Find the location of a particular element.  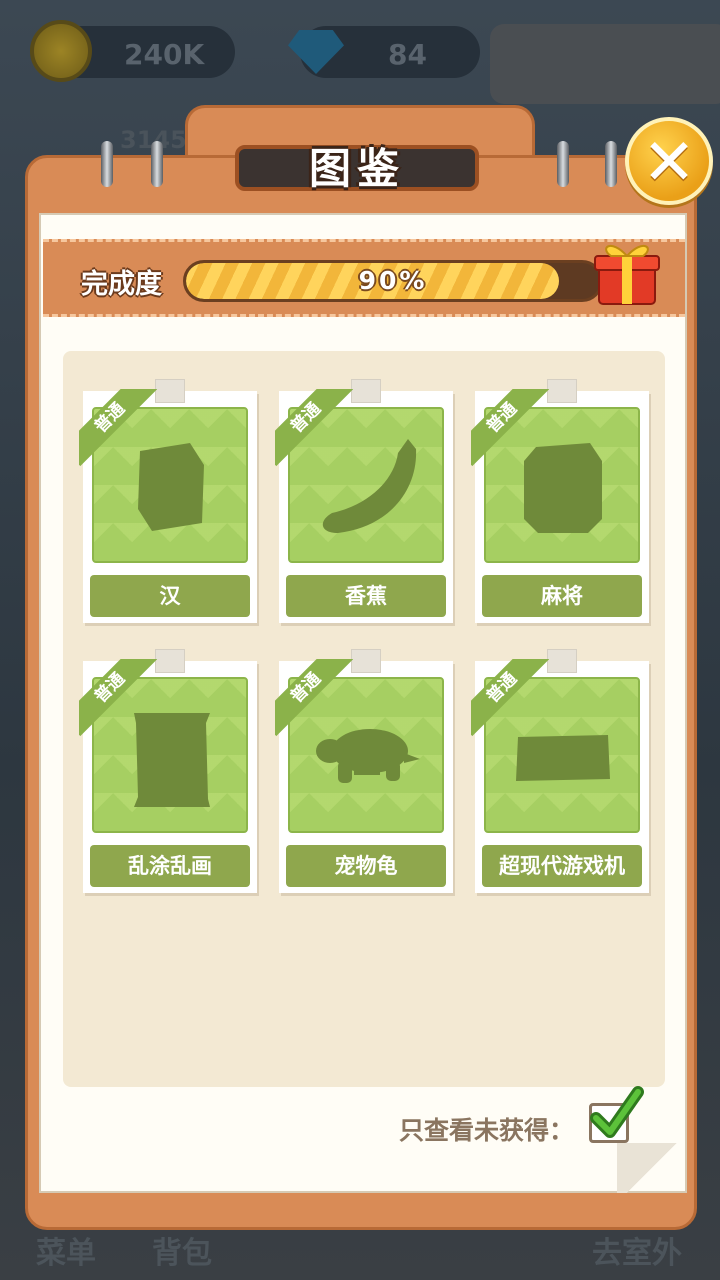

completion-progress-bar: 90% is located at coordinates (393, 281).